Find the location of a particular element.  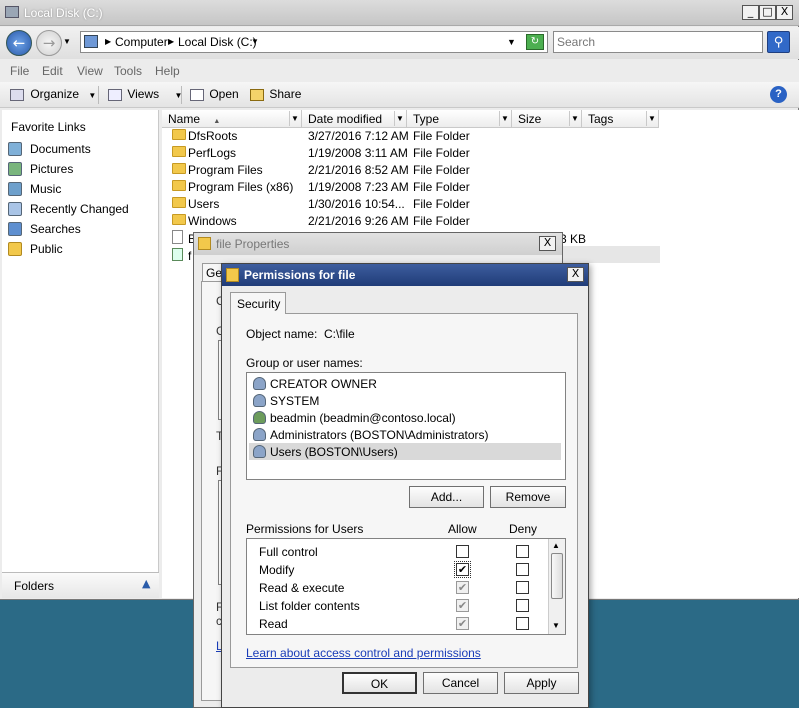

organize-icon is located at coordinates (17, 94).